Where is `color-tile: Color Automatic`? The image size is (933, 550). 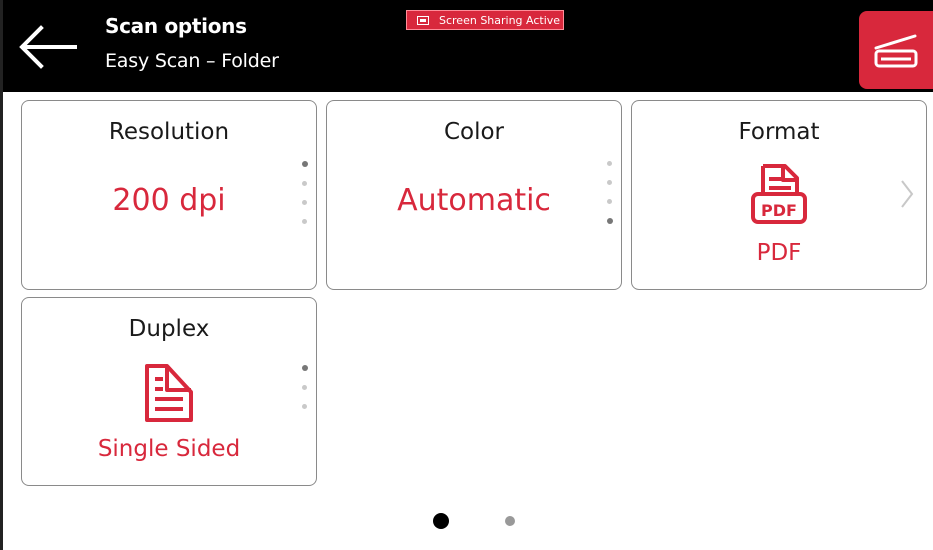
color-tile: Color Automatic is located at coordinates (474, 195).